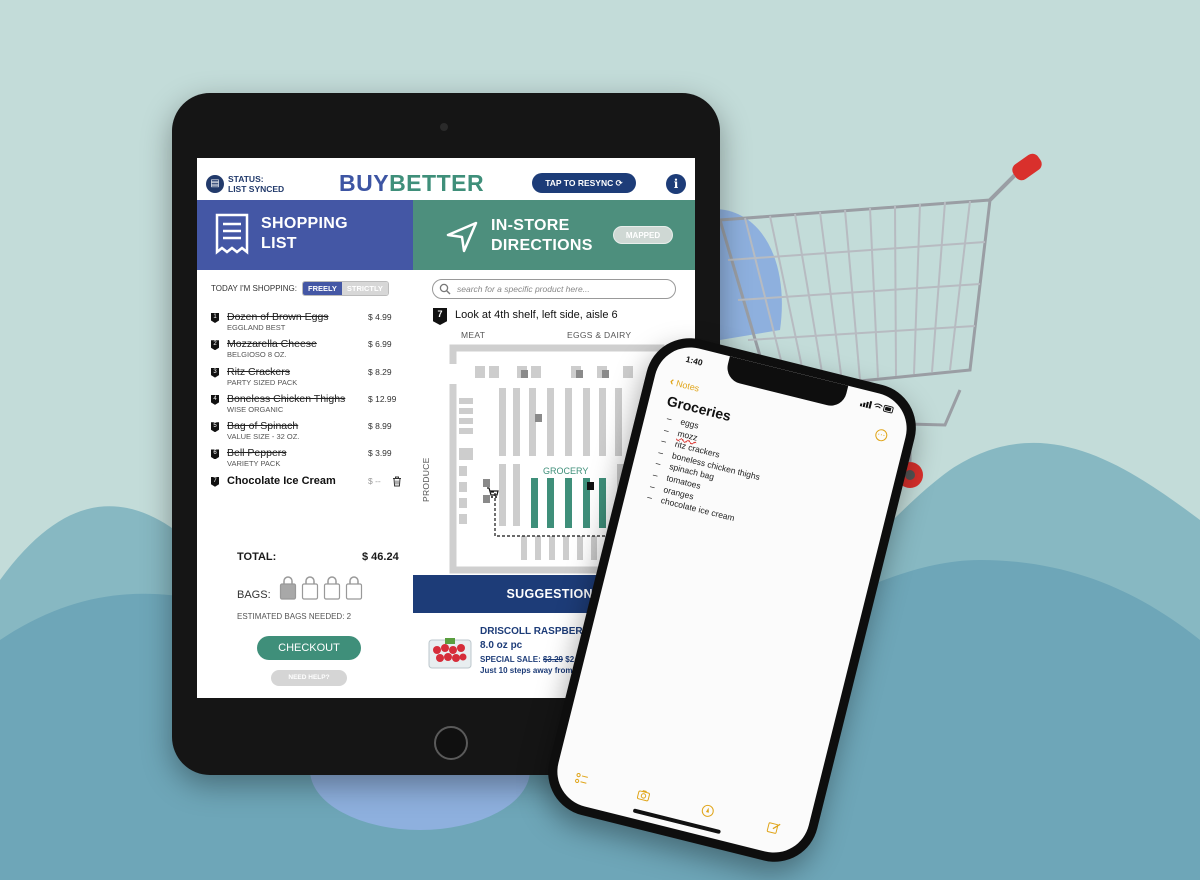 The width and height of the screenshot is (1200, 880). Describe the element at coordinates (215, 399) in the screenshot. I see `item-number-marker: 4` at that location.